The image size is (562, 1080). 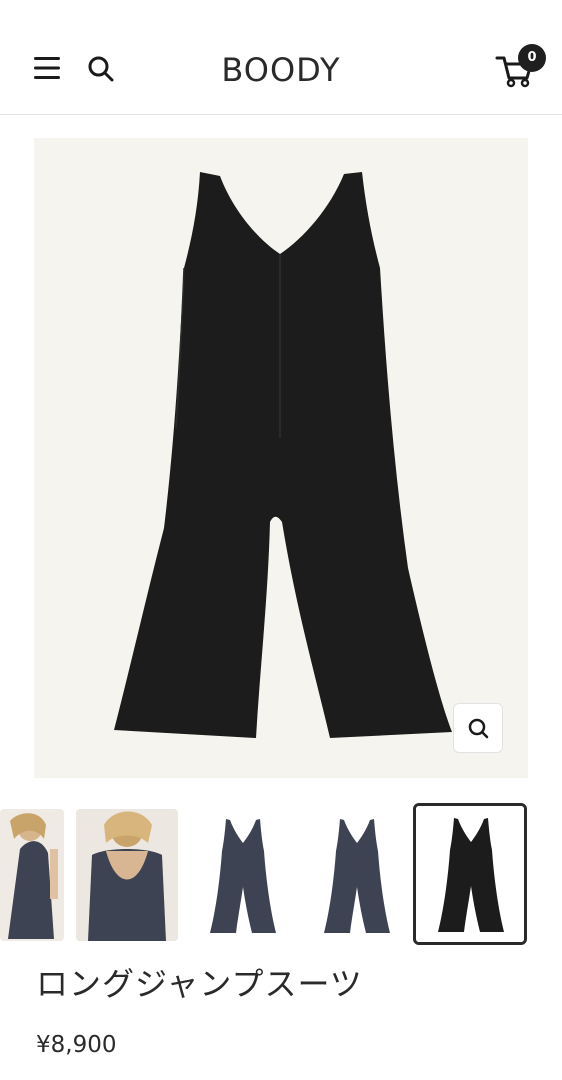 I want to click on thumbnail-strip, so click(x=281, y=875).